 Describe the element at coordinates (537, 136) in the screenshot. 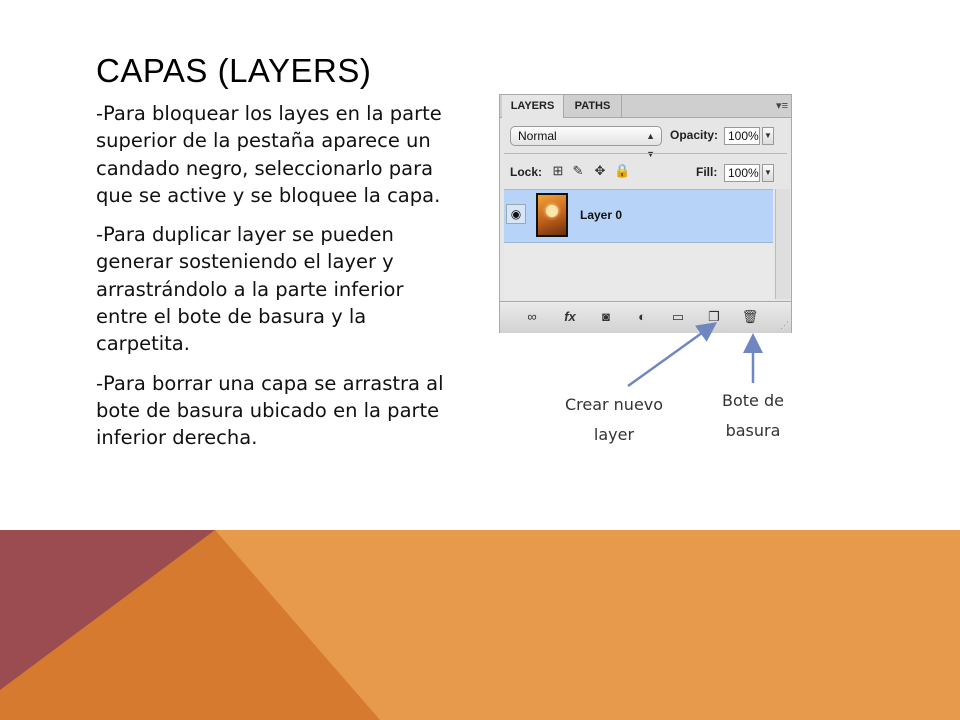

I see `blend-mode-value: Normal` at that location.